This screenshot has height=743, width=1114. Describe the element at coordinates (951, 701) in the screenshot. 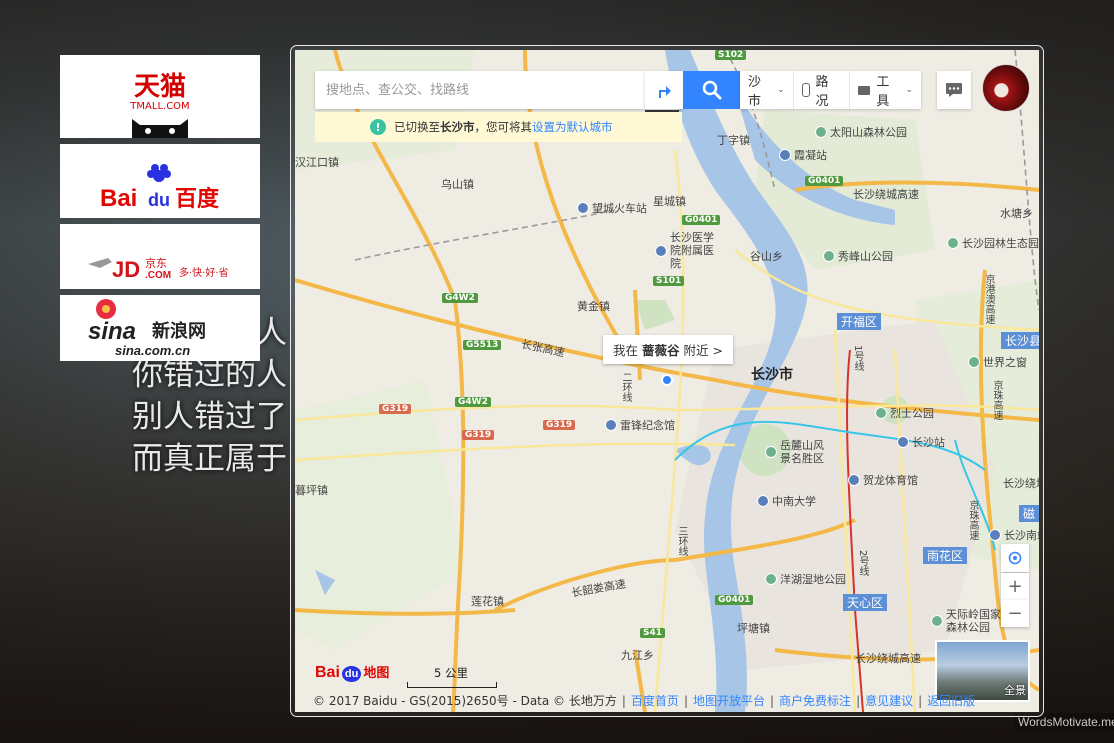

I see `footer-link: 返回旧版` at that location.